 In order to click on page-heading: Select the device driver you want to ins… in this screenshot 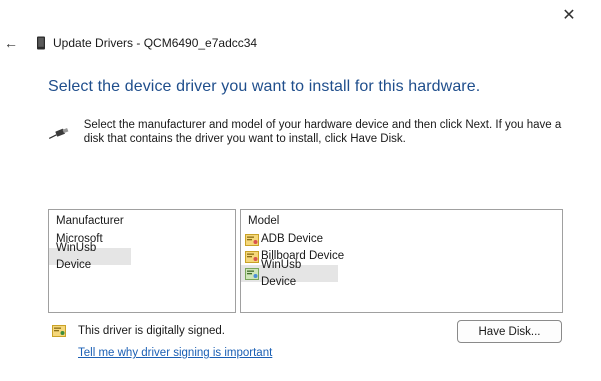, I will do `click(264, 86)`.